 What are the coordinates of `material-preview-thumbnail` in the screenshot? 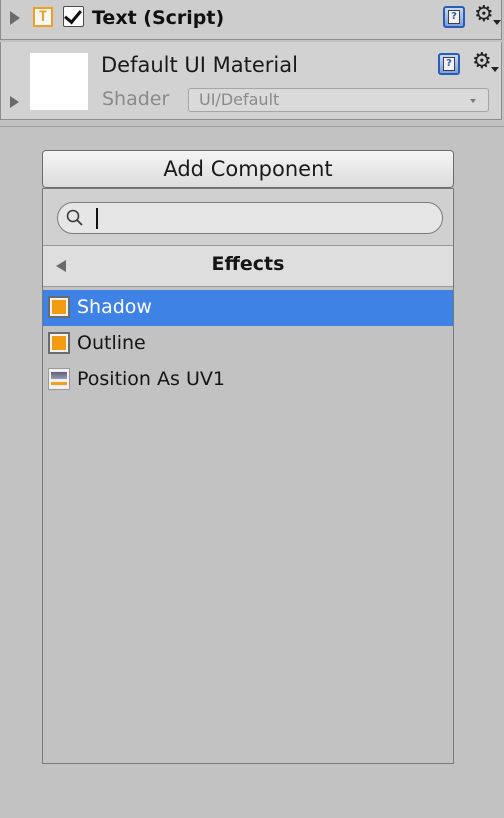 It's located at (59, 81).